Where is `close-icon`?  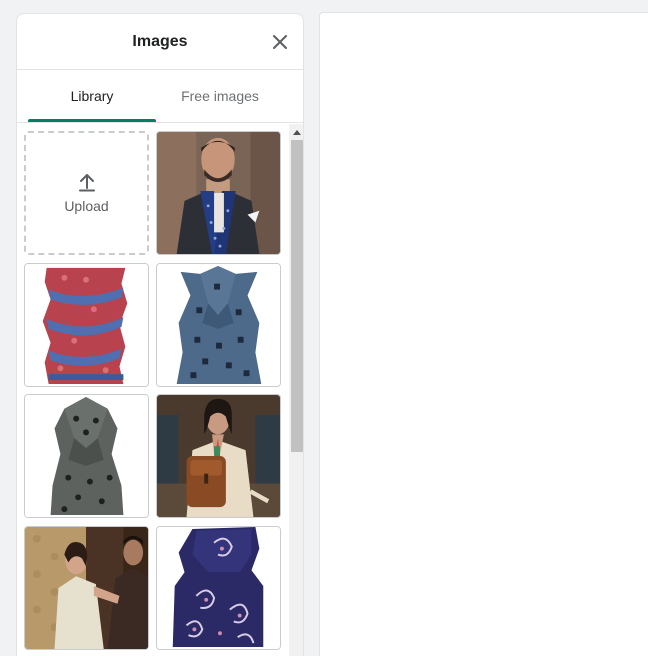
close-icon is located at coordinates (280, 42).